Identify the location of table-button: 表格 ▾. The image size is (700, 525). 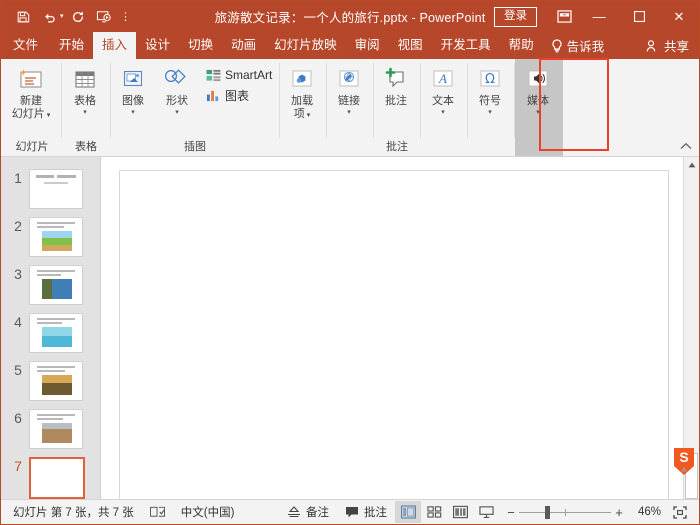
(85, 90).